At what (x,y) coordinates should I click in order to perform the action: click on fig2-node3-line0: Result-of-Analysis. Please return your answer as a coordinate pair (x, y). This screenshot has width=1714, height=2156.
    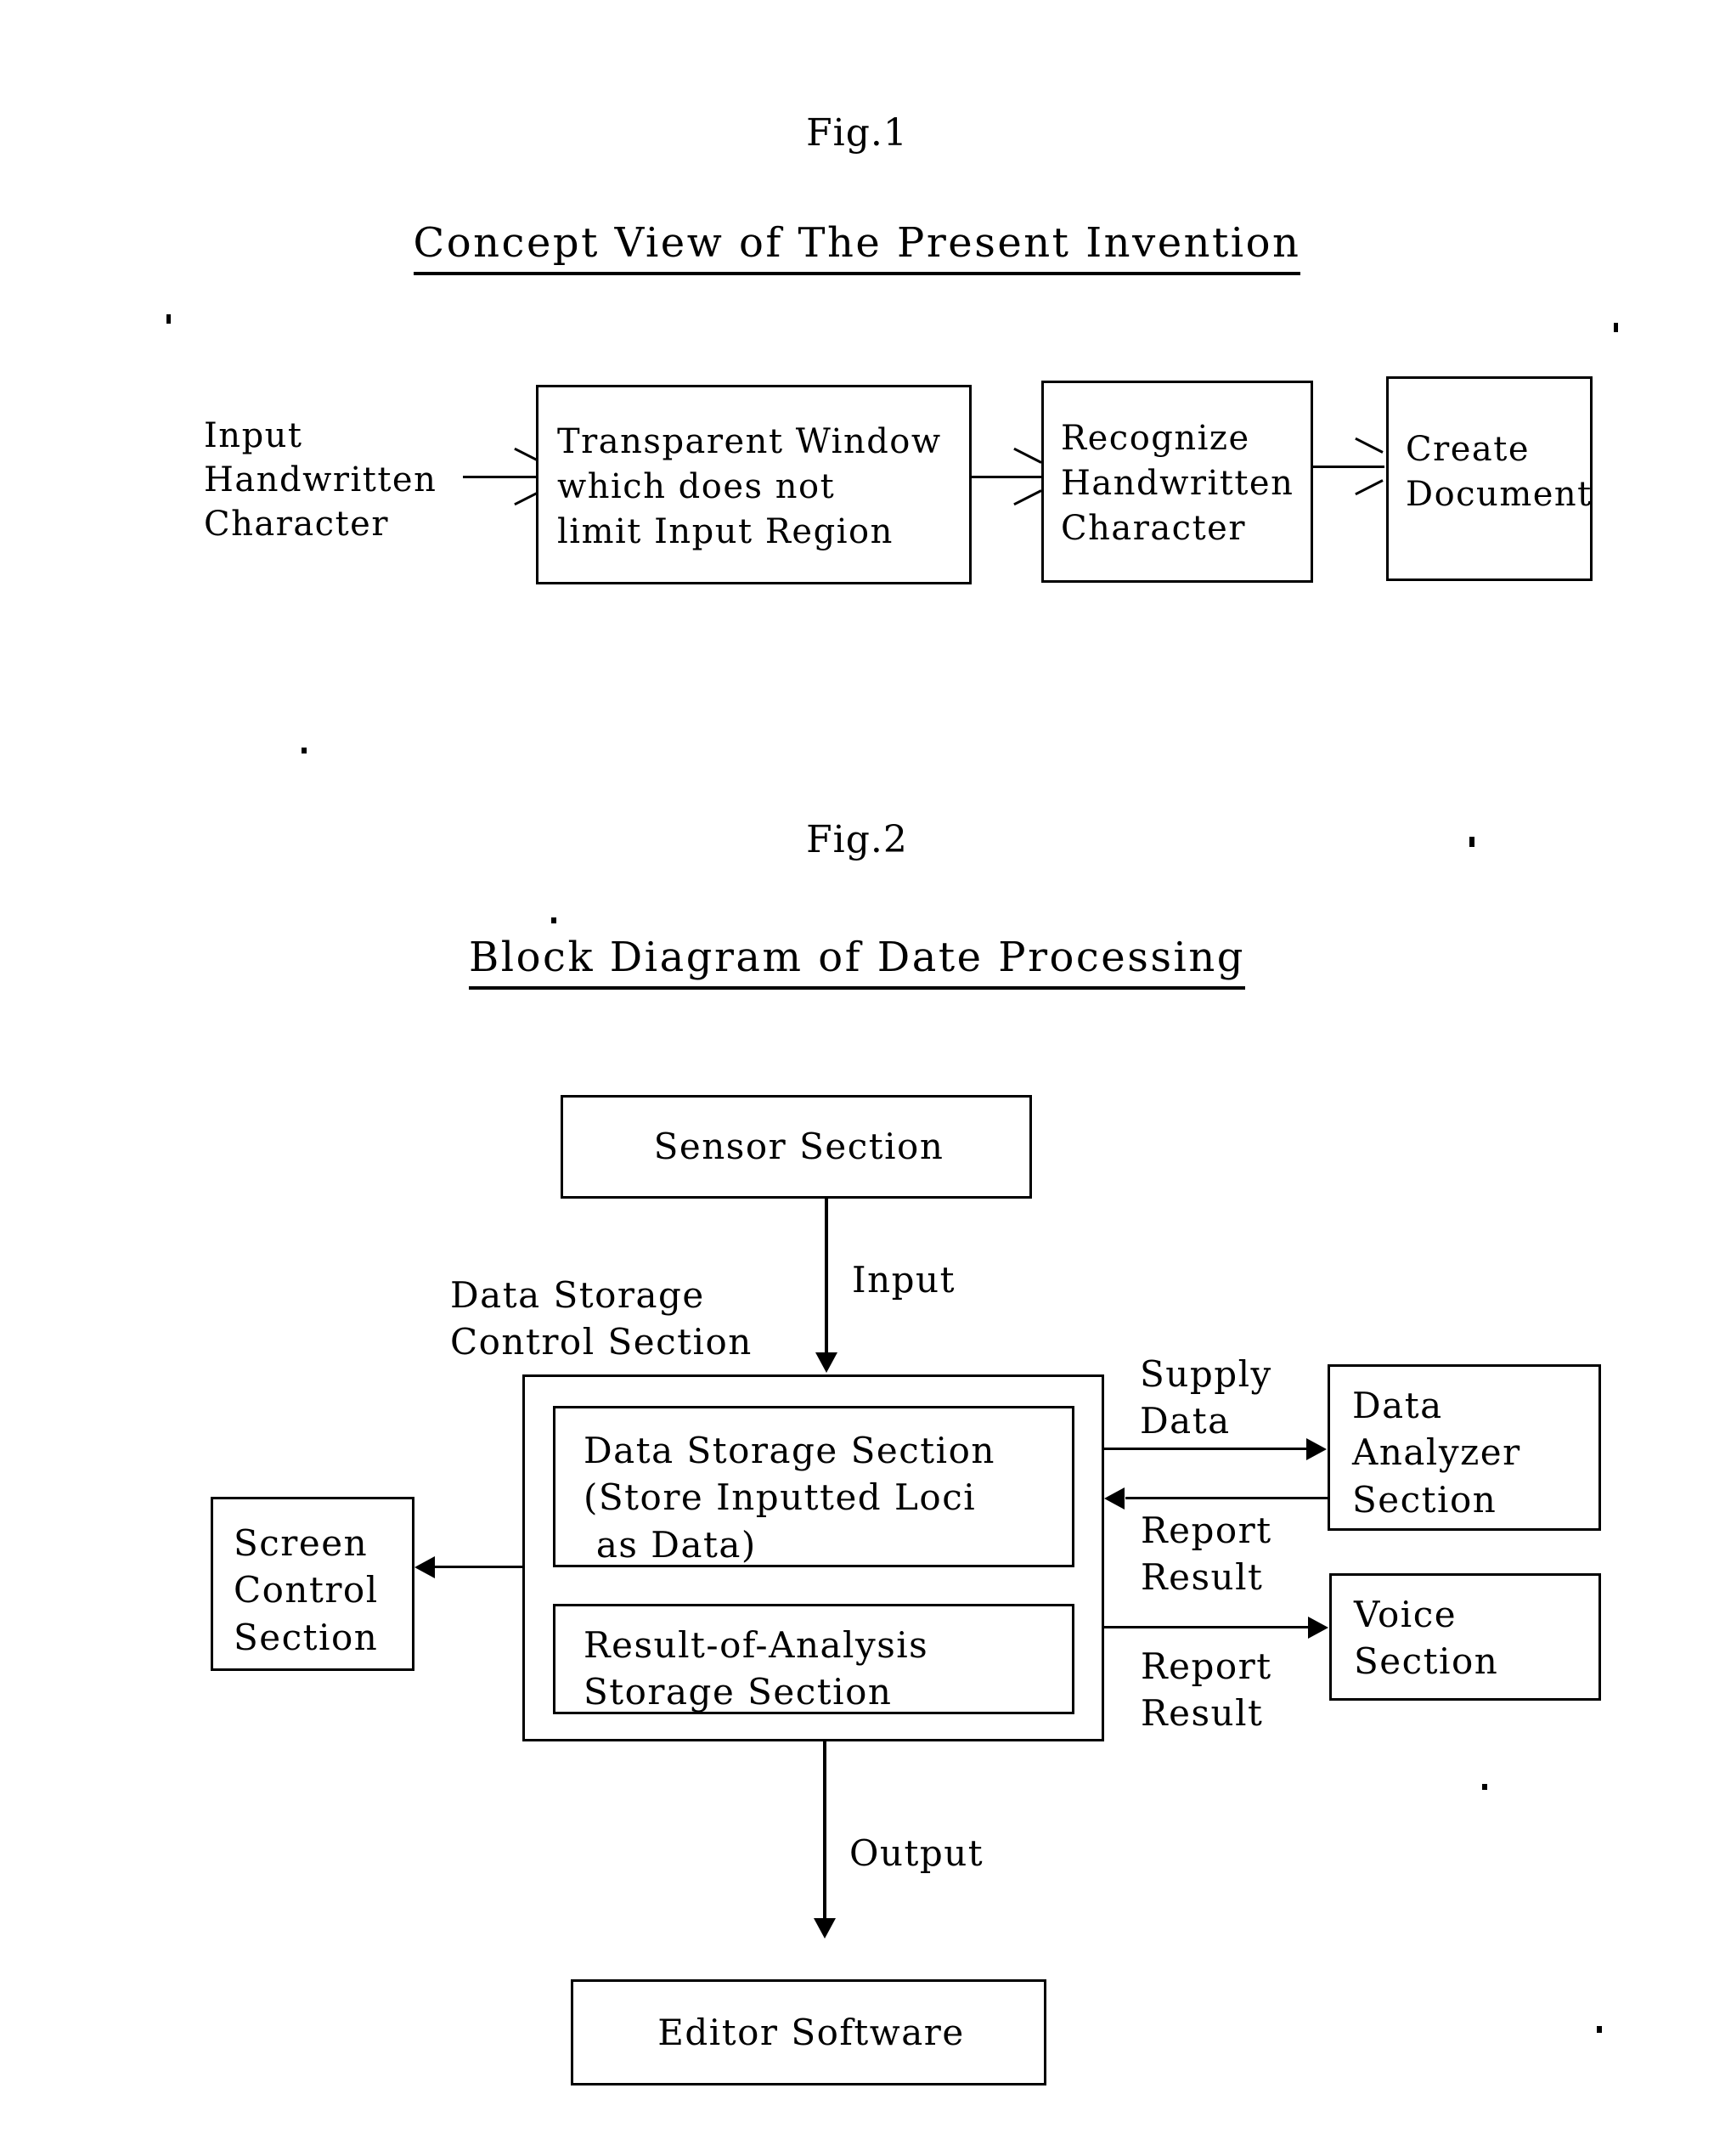
    Looking at the image, I should click on (756, 1645).